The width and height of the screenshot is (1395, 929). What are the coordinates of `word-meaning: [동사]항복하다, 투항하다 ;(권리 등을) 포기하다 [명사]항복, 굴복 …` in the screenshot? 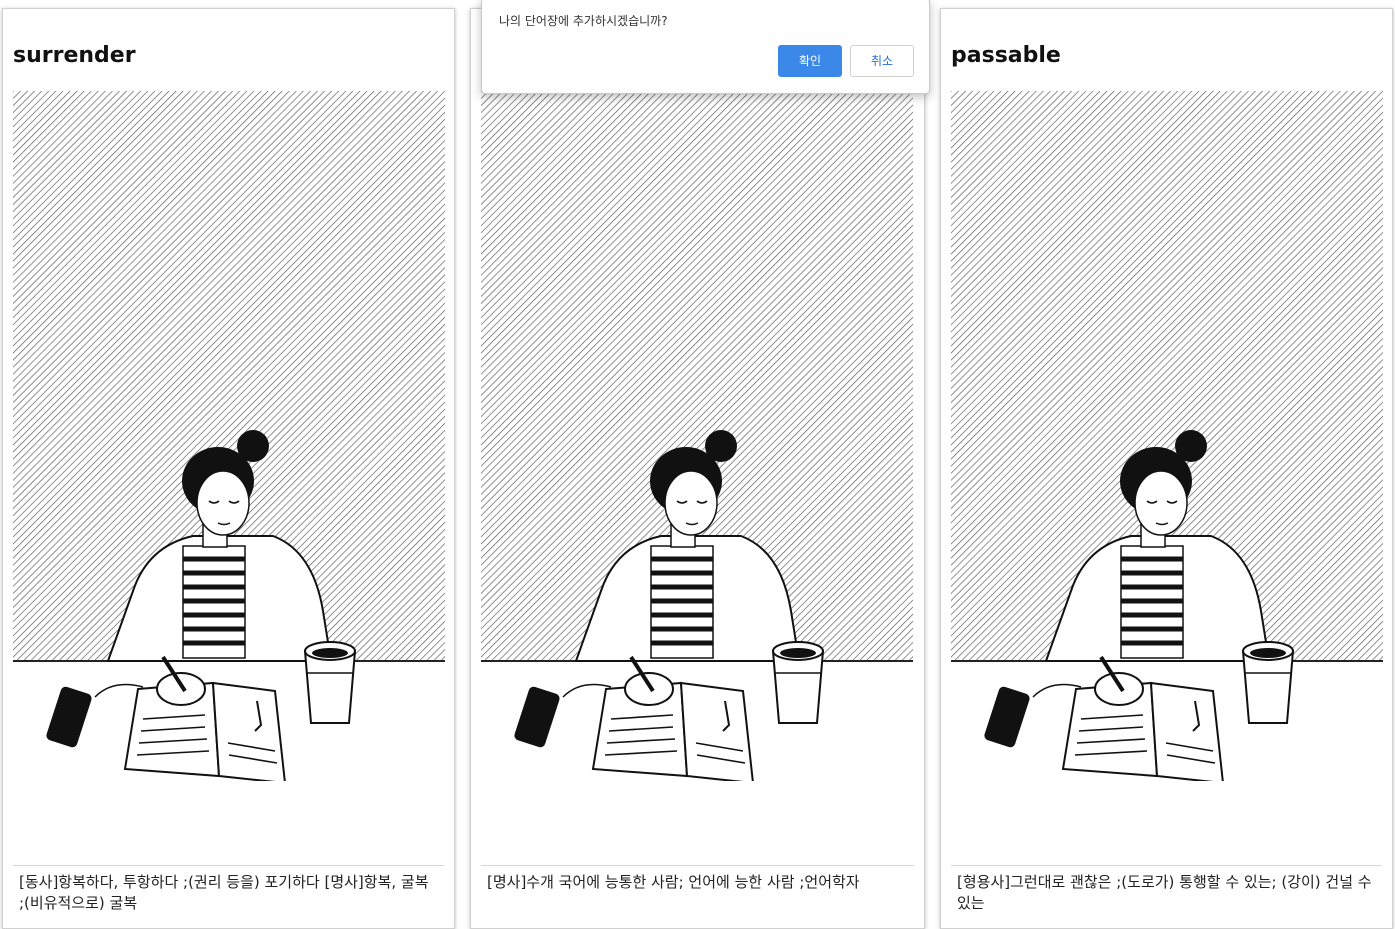 It's located at (228, 889).